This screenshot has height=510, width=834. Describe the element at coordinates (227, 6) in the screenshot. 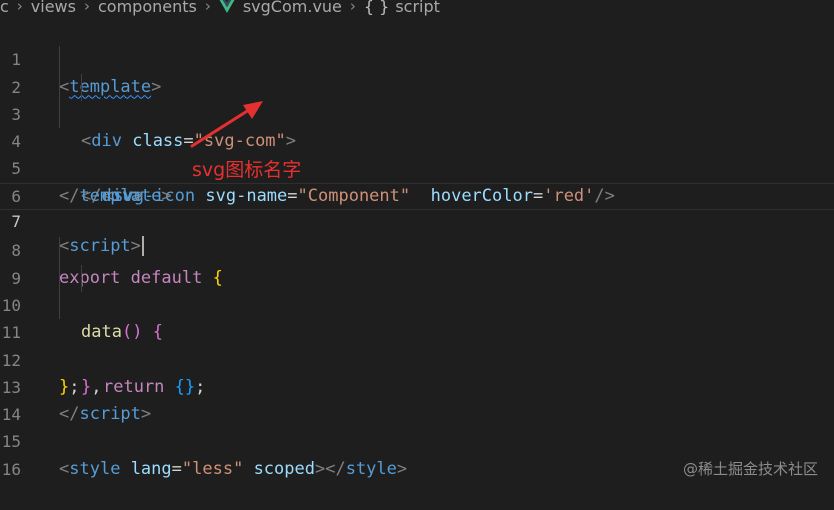

I see `vue-logo-icon` at that location.